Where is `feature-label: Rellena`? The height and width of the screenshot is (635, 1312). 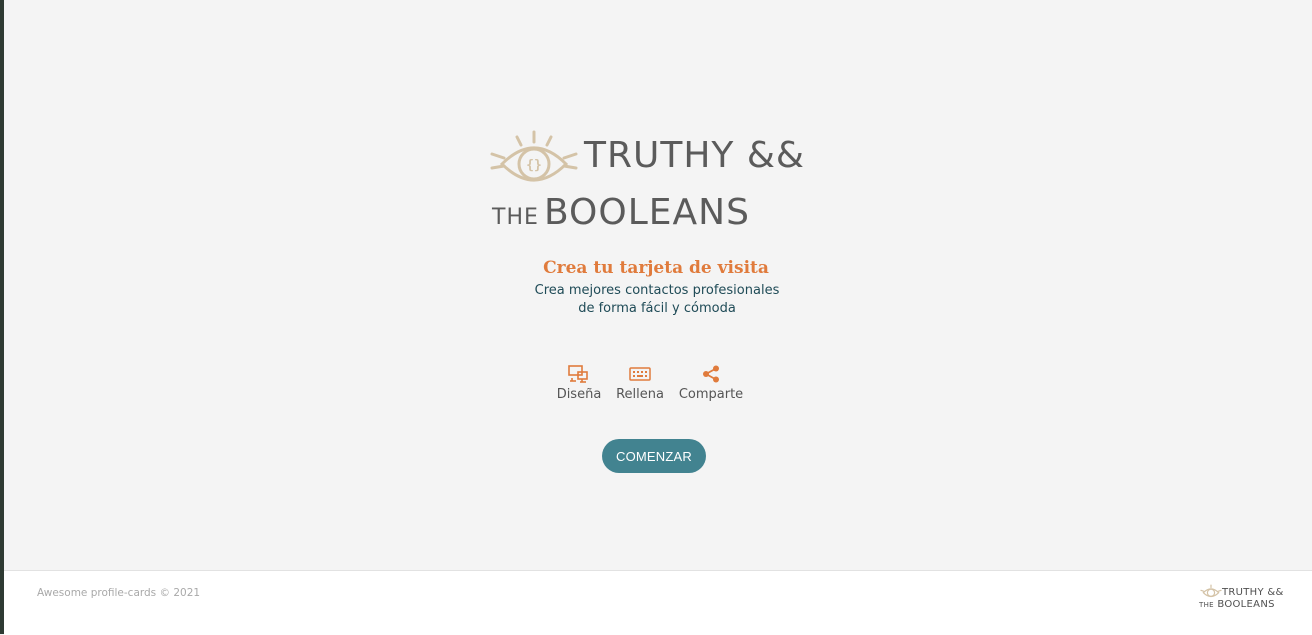 feature-label: Rellena is located at coordinates (640, 394).